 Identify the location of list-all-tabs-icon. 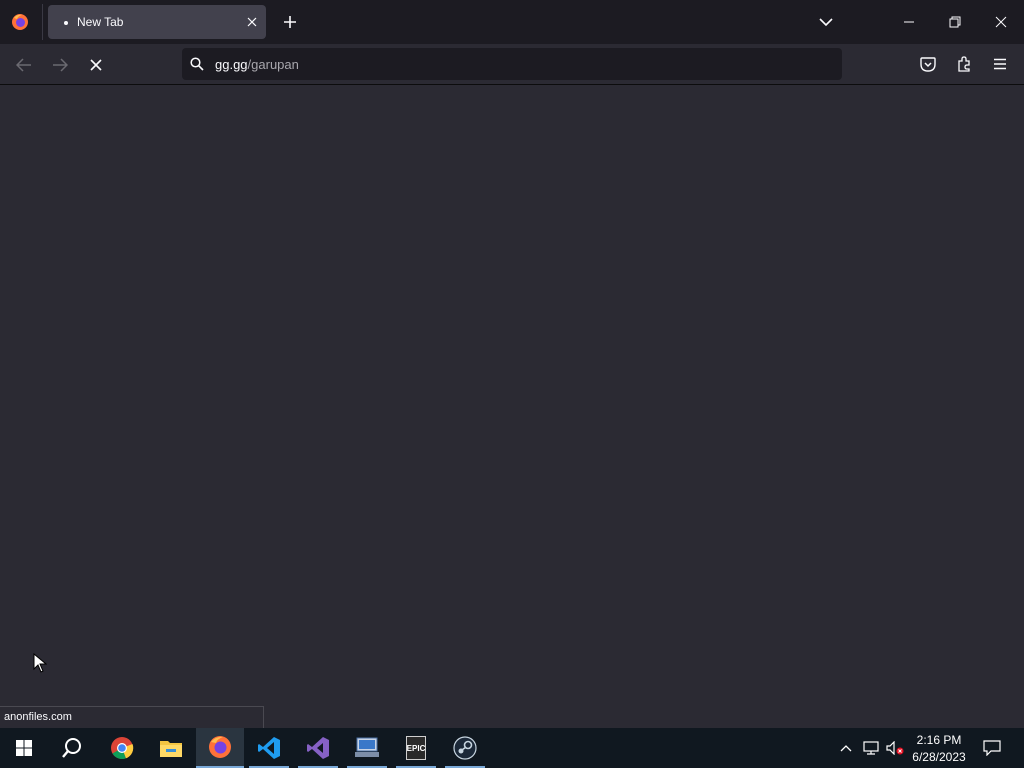
(826, 22).